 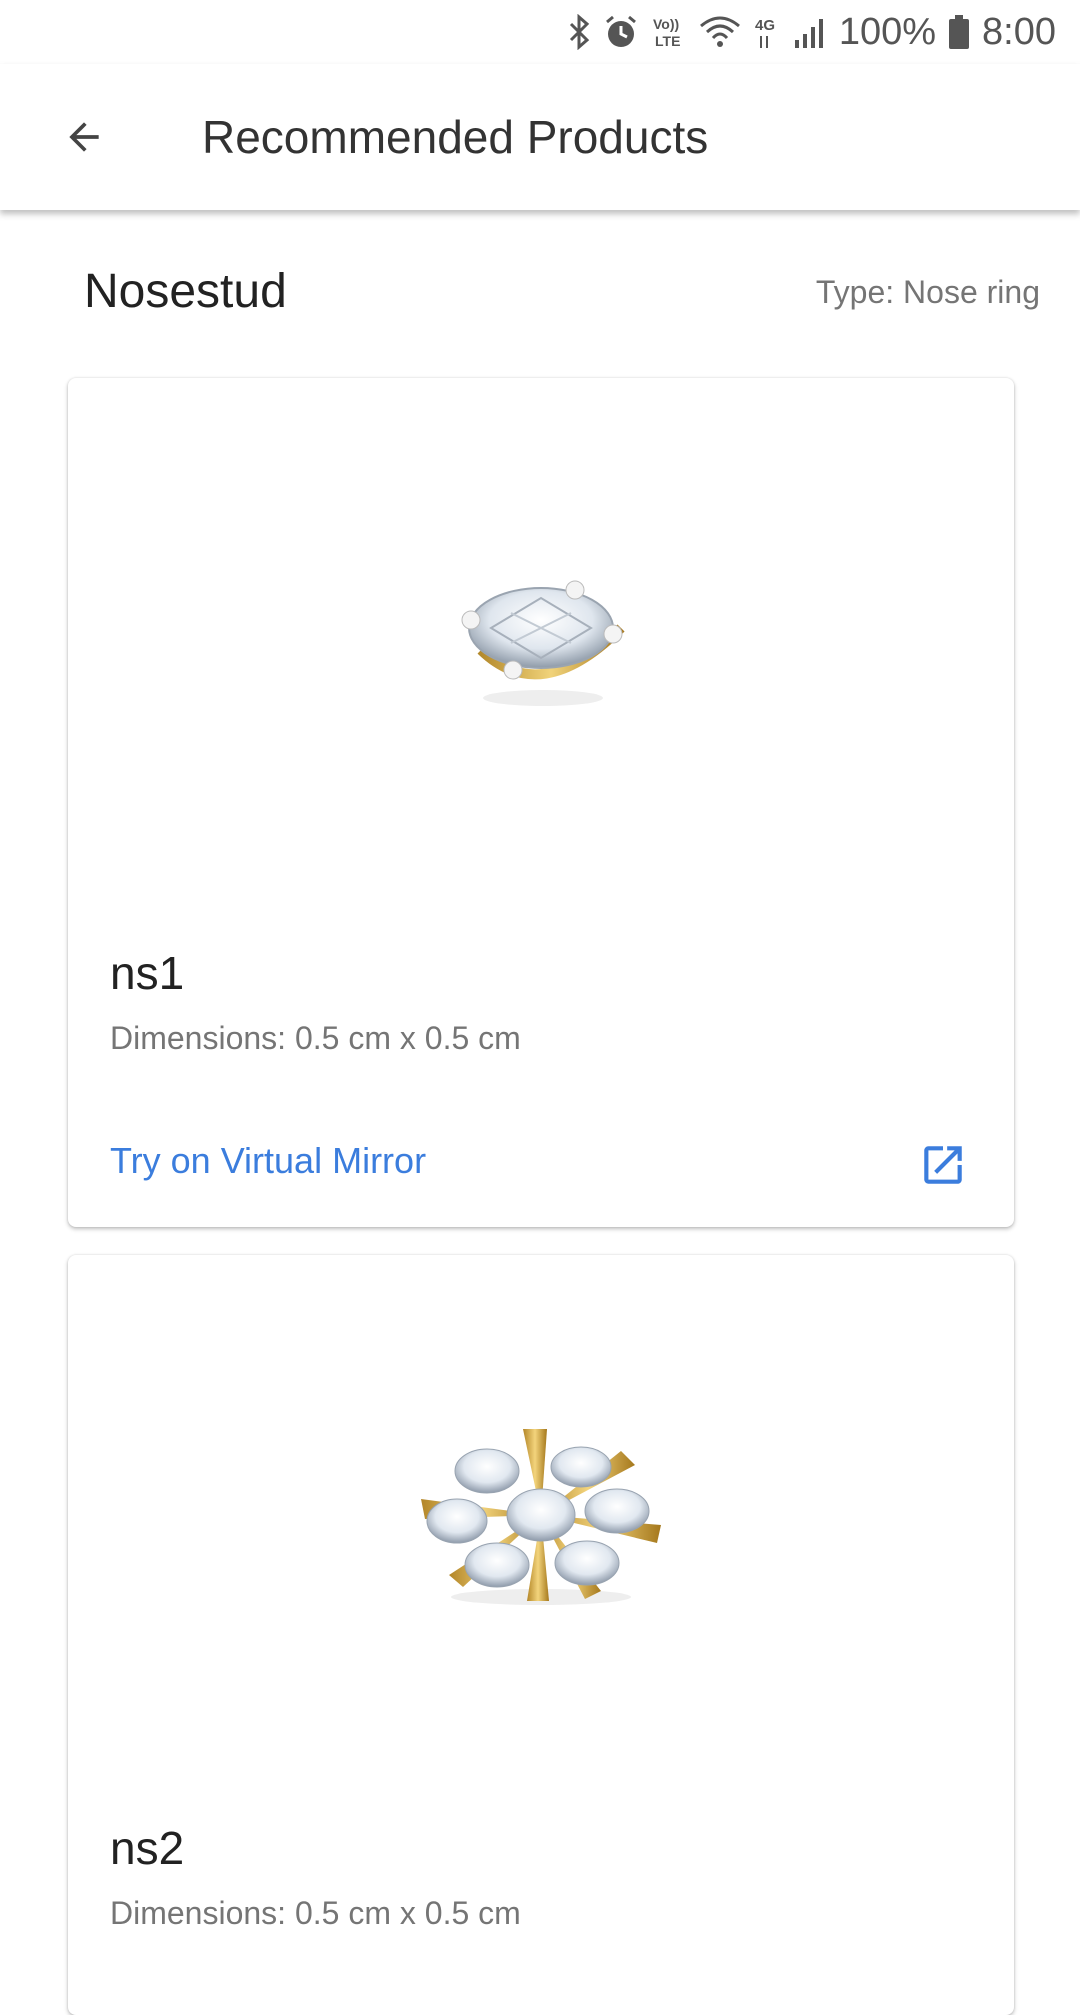 What do you see at coordinates (455, 137) in the screenshot?
I see `page-title: Recommended Products` at bounding box center [455, 137].